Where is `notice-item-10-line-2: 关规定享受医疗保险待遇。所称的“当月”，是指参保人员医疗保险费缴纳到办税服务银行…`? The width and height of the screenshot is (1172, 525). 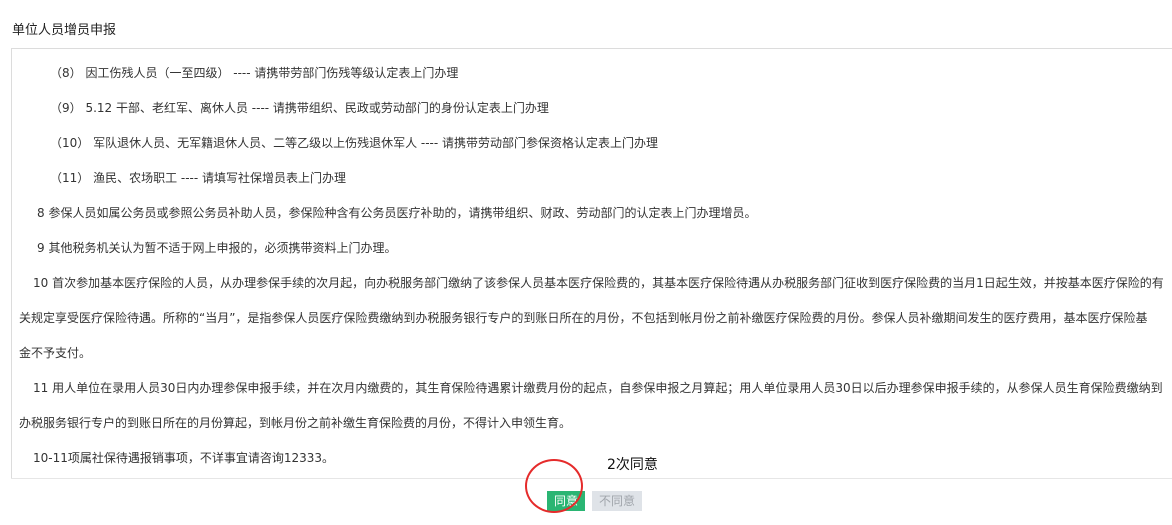
notice-item-10-line-2: 关规定享受医疗保险待遇。所称的“当月”，是指参保人员医疗保险费缴纳到办税服务银行… is located at coordinates (583, 318).